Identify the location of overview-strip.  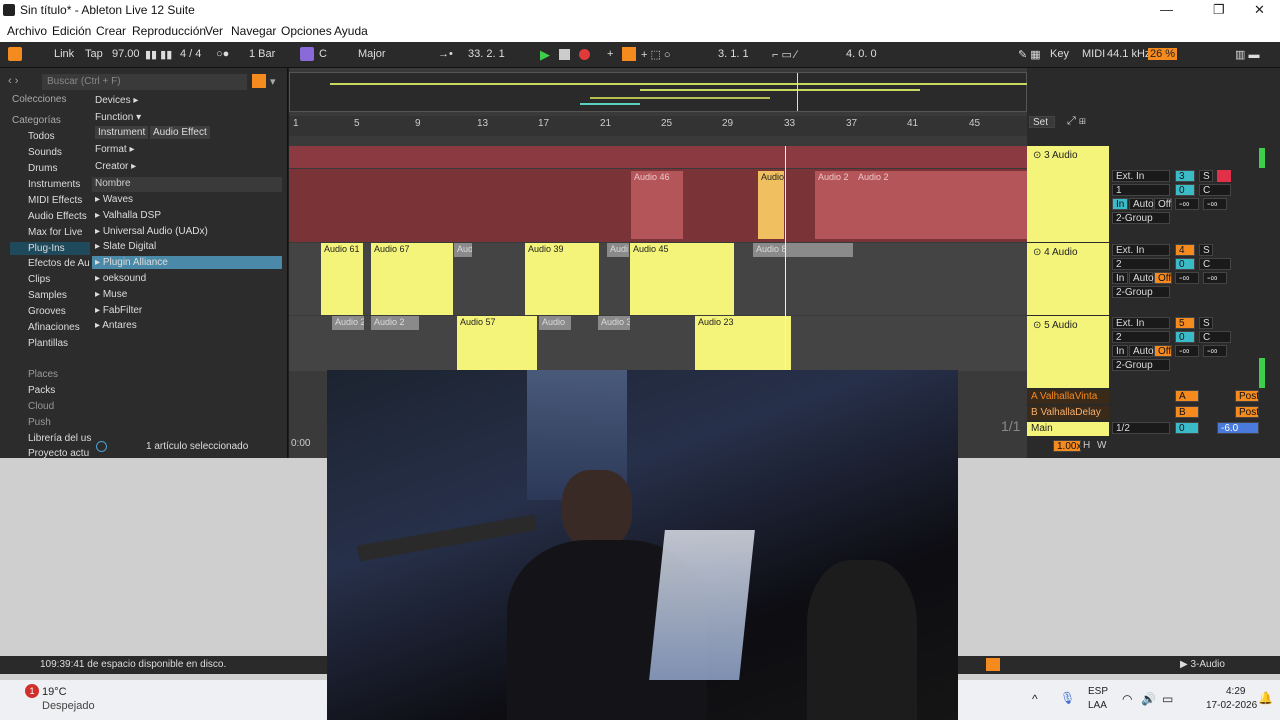
(659, 92).